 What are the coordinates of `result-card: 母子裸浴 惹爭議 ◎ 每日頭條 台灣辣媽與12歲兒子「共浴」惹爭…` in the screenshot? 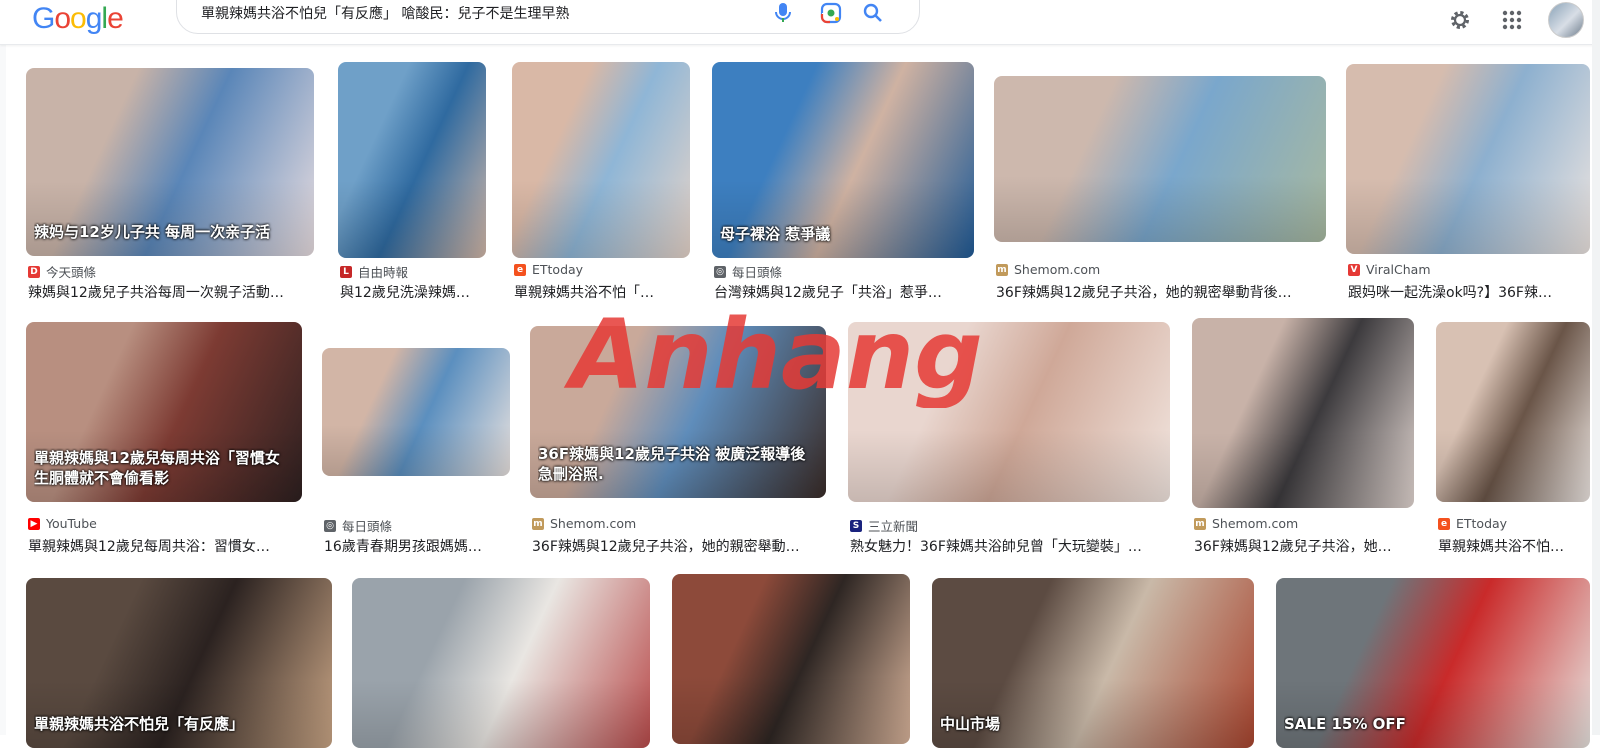 It's located at (844, 181).